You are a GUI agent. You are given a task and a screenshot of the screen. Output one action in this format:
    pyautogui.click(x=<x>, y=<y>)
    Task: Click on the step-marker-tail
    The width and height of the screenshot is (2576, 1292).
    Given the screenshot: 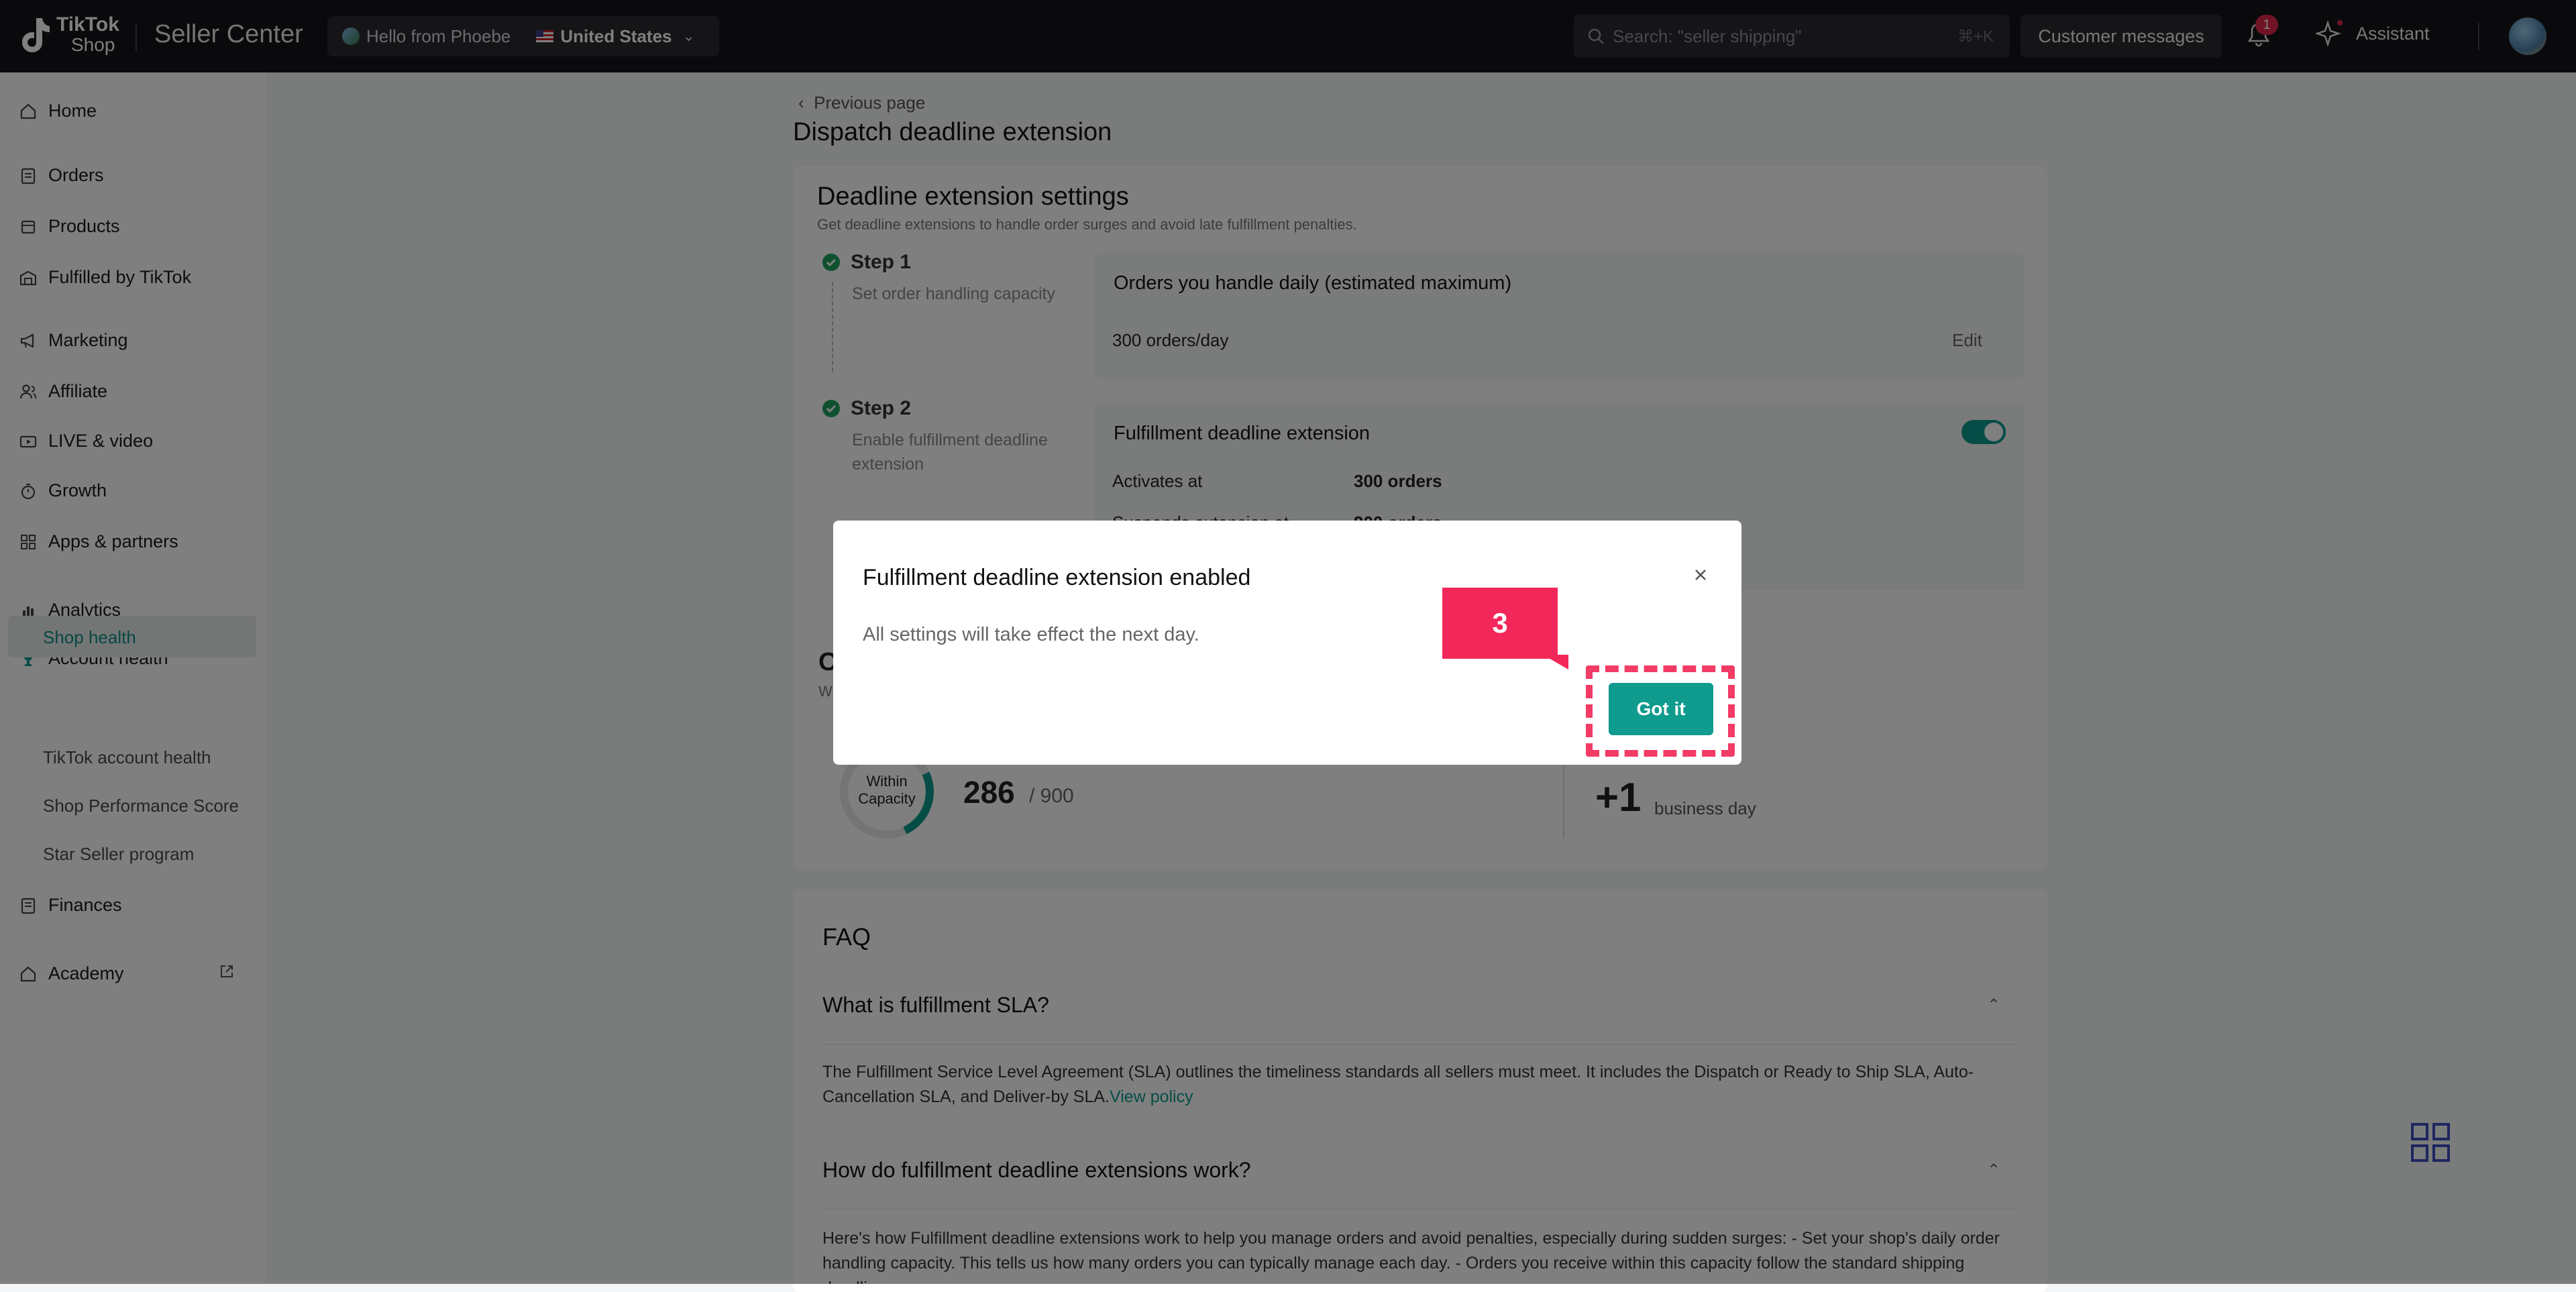 What is the action you would take?
    pyautogui.click(x=1555, y=662)
    